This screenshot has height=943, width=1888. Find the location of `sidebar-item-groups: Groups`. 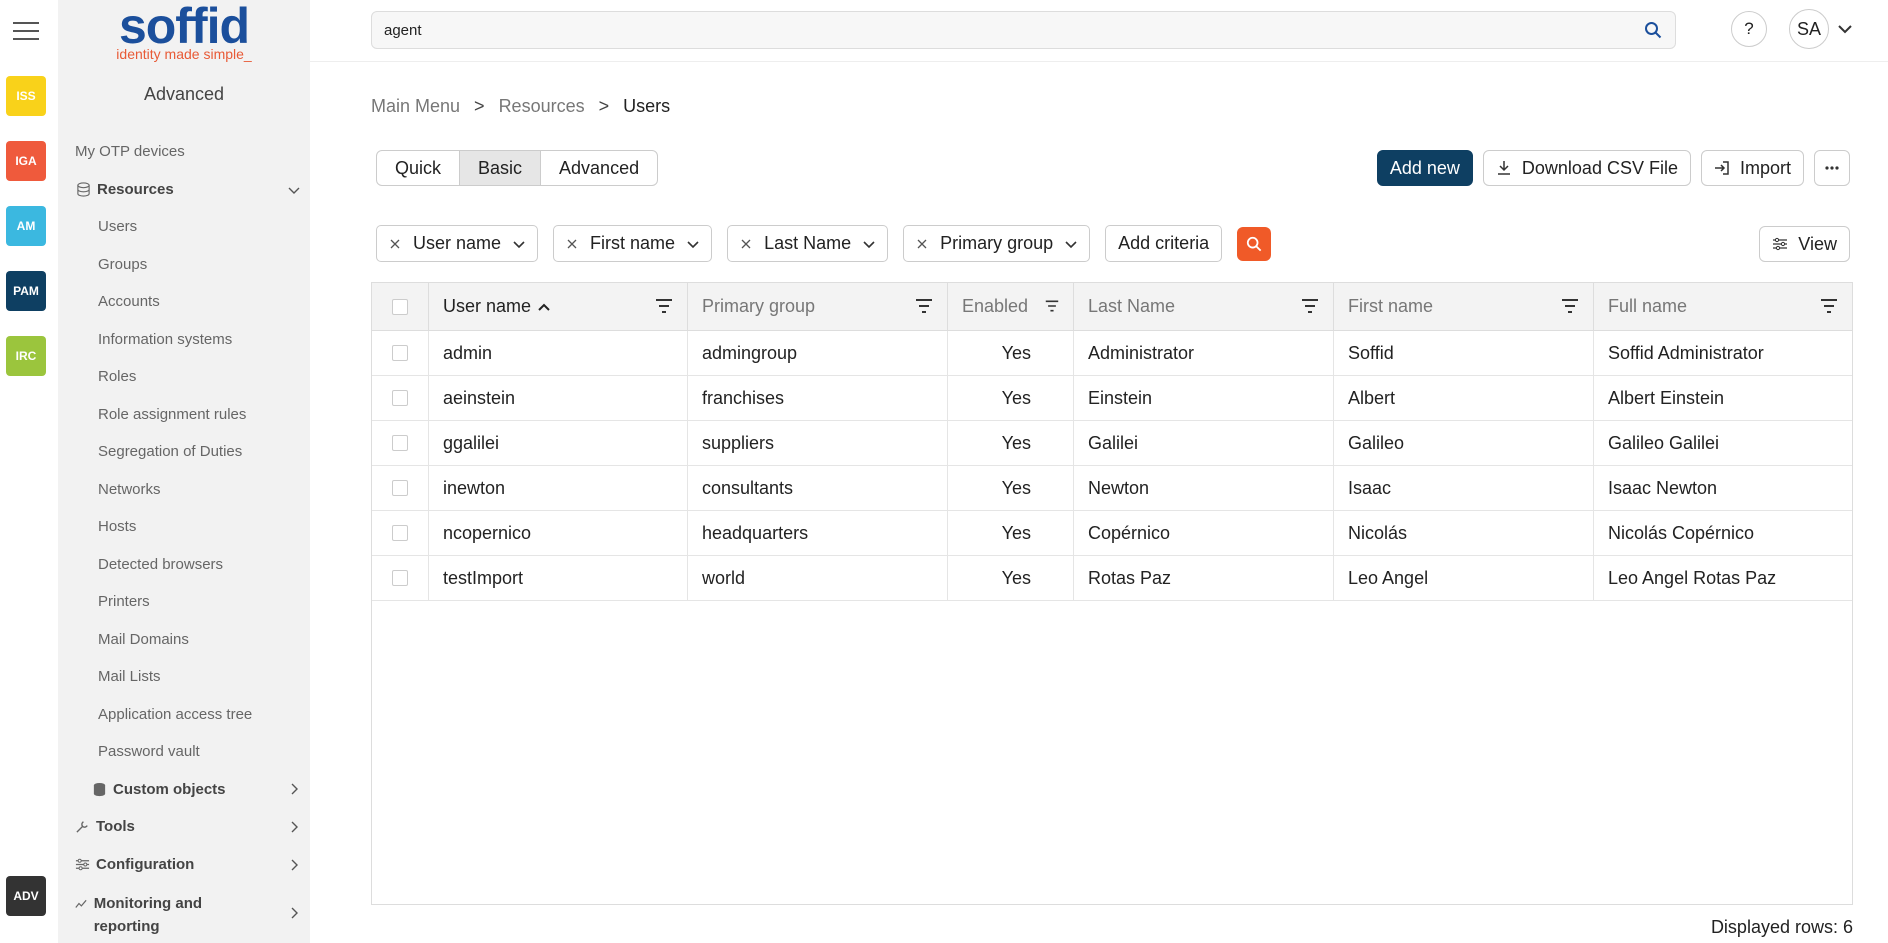

sidebar-item-groups: Groups is located at coordinates (122, 264).